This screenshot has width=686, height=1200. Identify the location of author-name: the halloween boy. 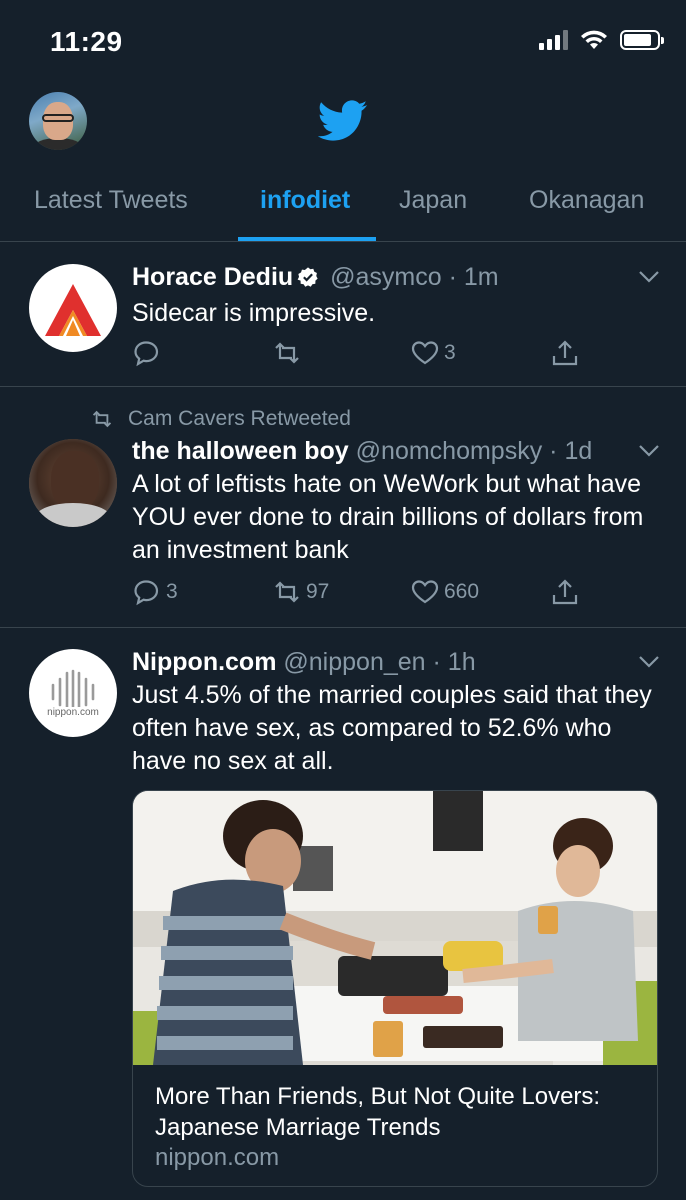
(240, 451).